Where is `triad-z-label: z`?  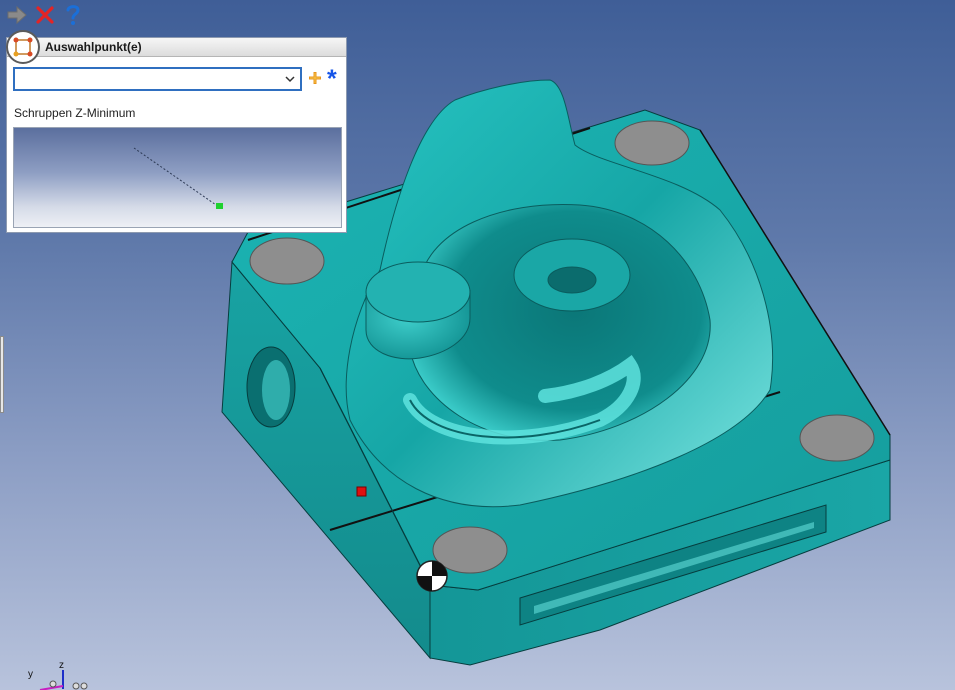 triad-z-label: z is located at coordinates (61, 665).